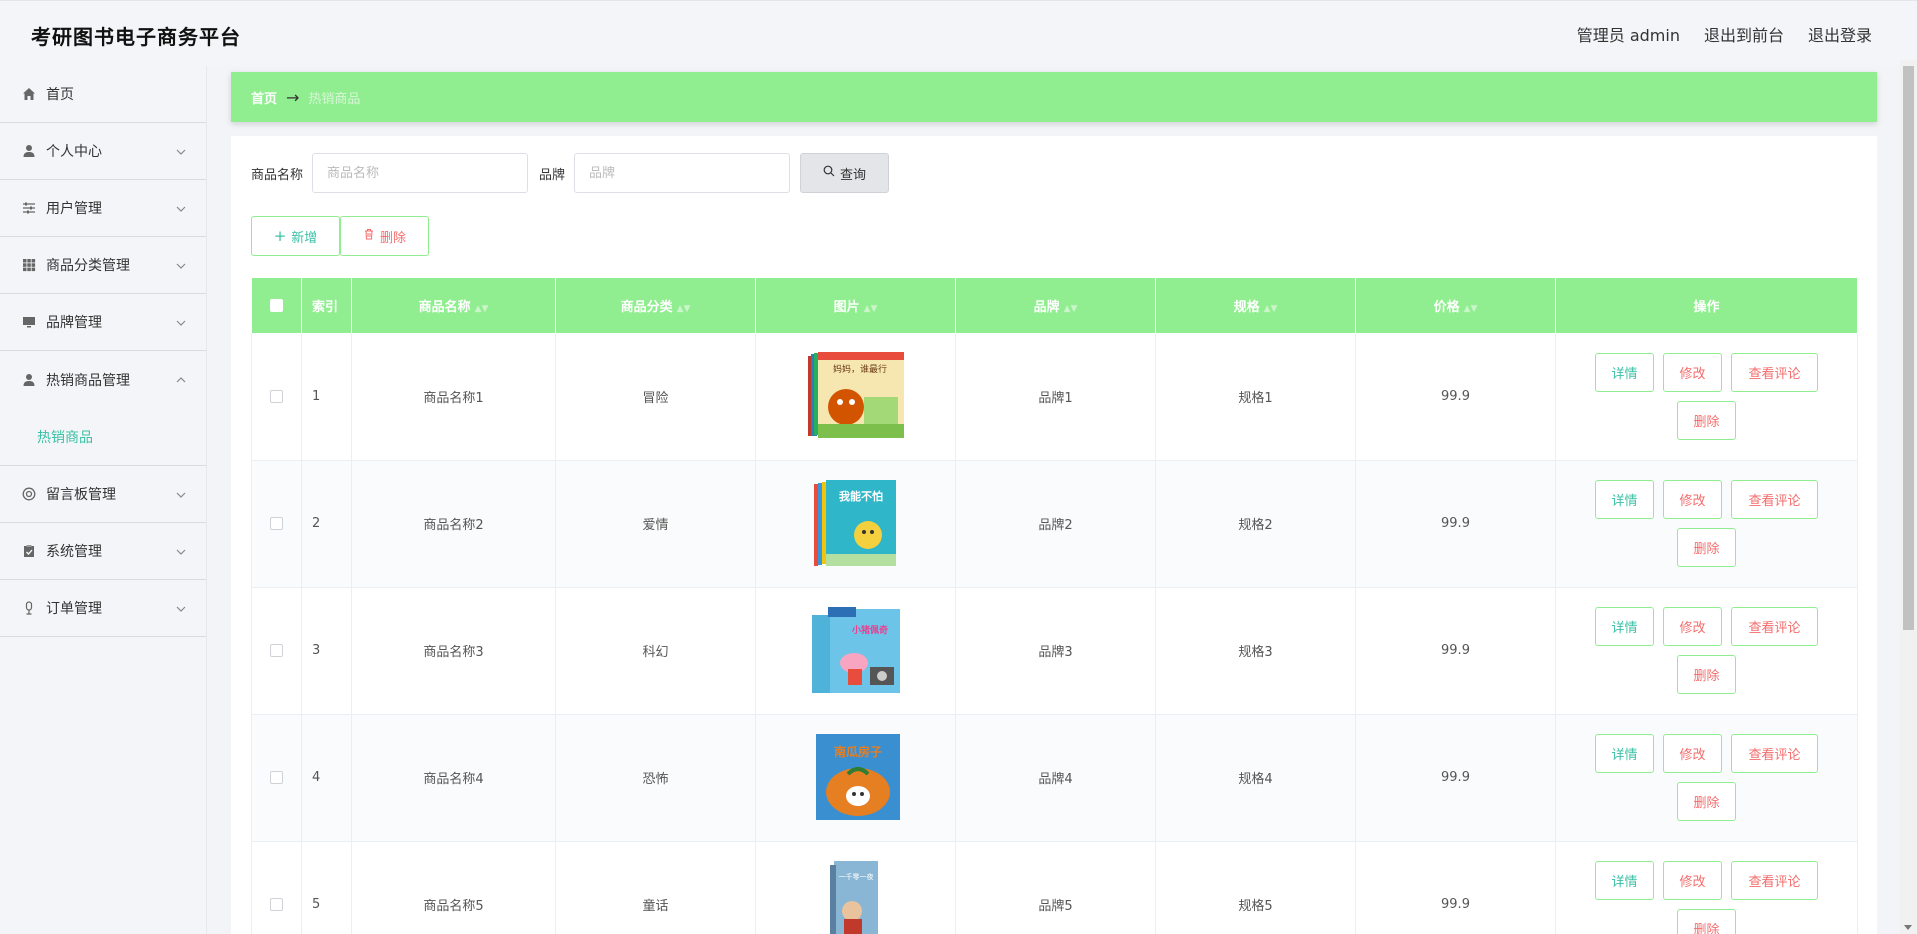 Image resolution: width=1917 pixels, height=934 pixels. What do you see at coordinates (1455, 305) in the screenshot?
I see `col-price: 价格 ▲▼` at bounding box center [1455, 305].